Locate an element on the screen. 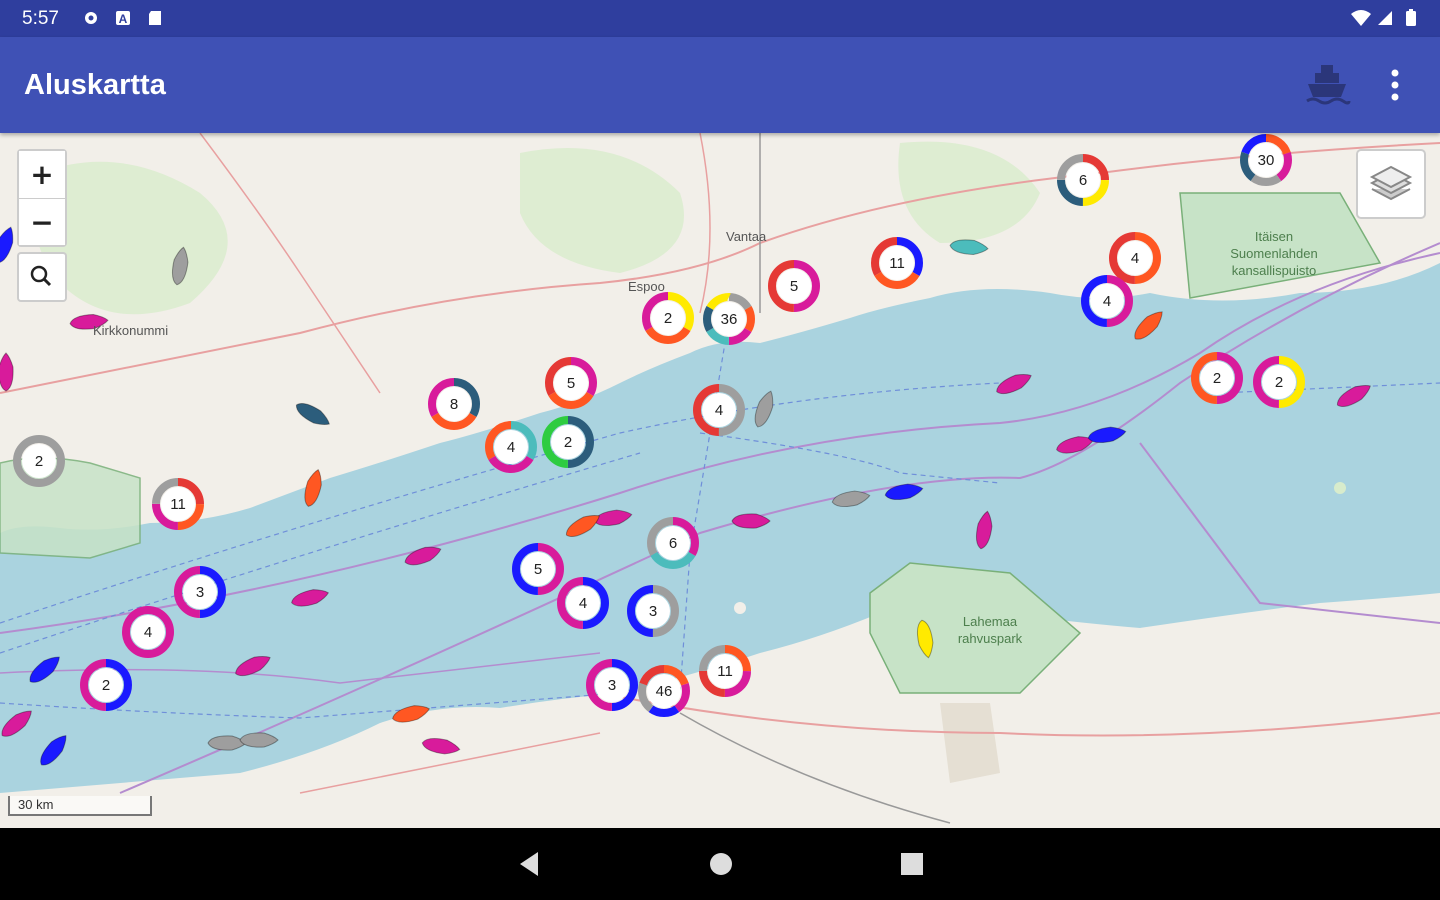 The width and height of the screenshot is (1440, 900). layers-button is located at coordinates (1391, 184).